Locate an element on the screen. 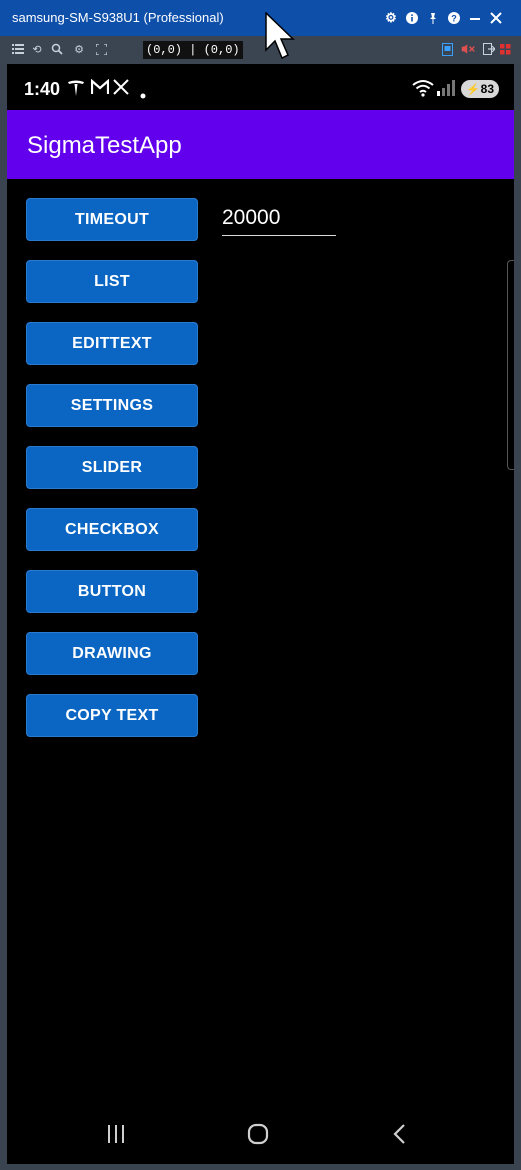 The image size is (521, 1170). window-titlebar: samsung-SM-S938U1 (Professional) ⚙ ? is located at coordinates (260, 18).